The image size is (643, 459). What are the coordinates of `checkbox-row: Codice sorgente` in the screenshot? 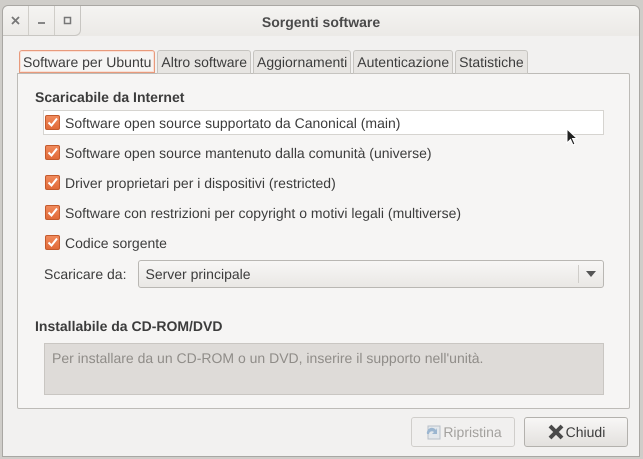 It's located at (323, 242).